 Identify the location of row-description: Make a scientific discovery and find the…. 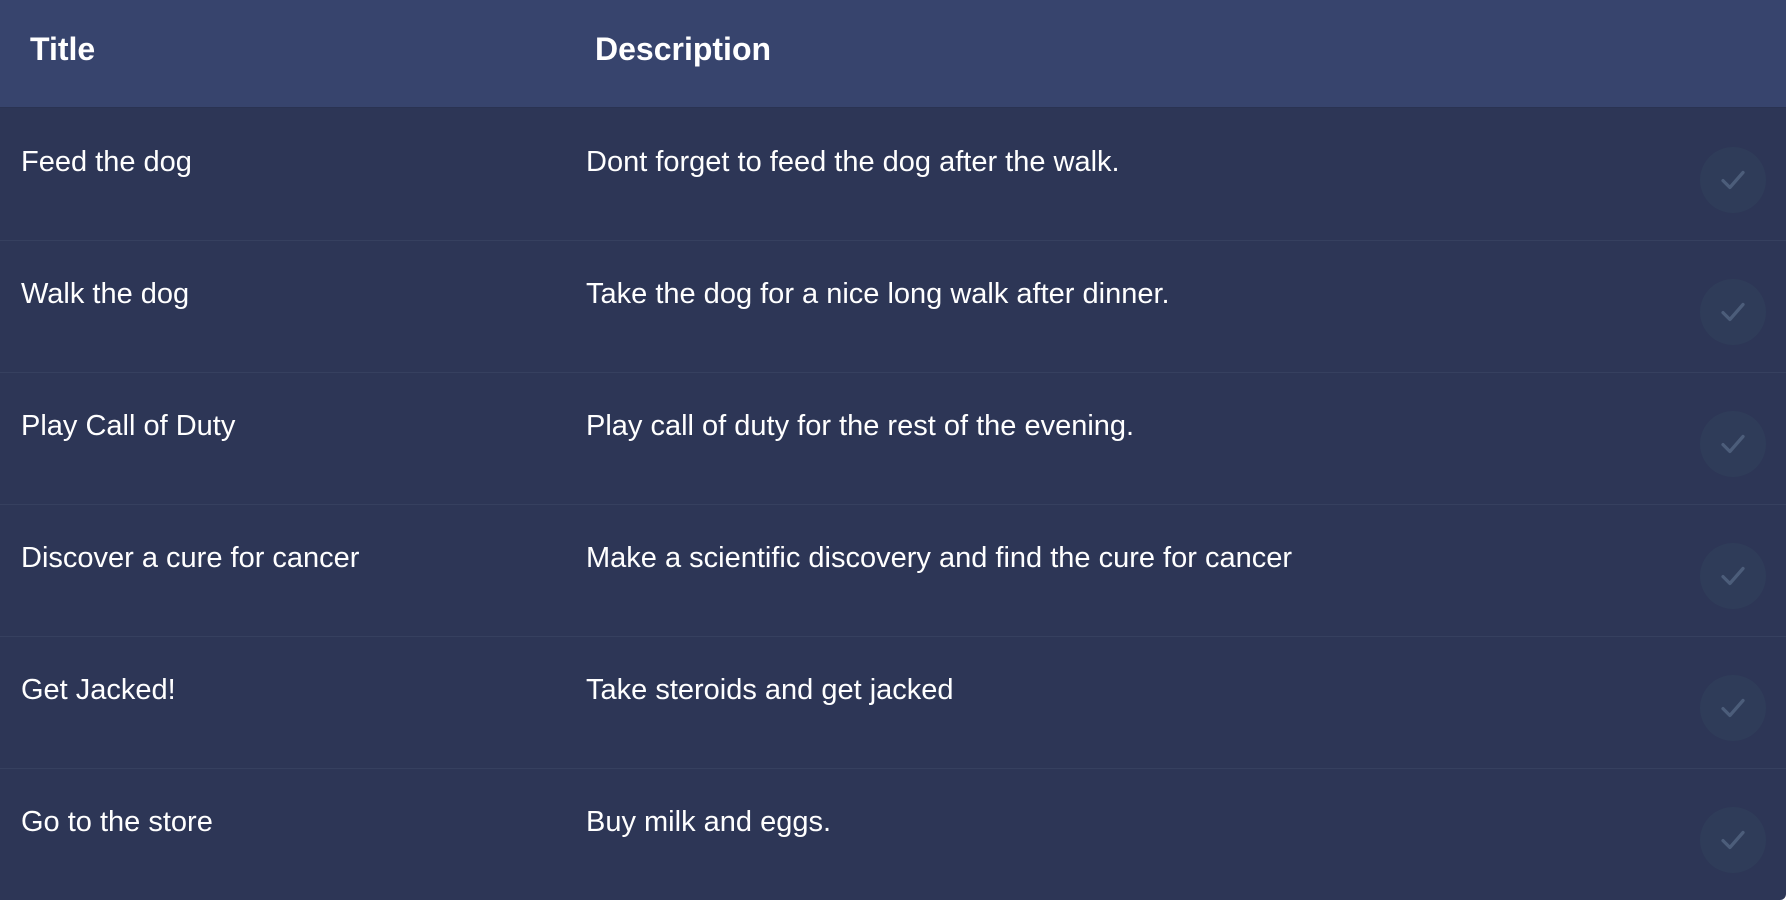
(939, 558).